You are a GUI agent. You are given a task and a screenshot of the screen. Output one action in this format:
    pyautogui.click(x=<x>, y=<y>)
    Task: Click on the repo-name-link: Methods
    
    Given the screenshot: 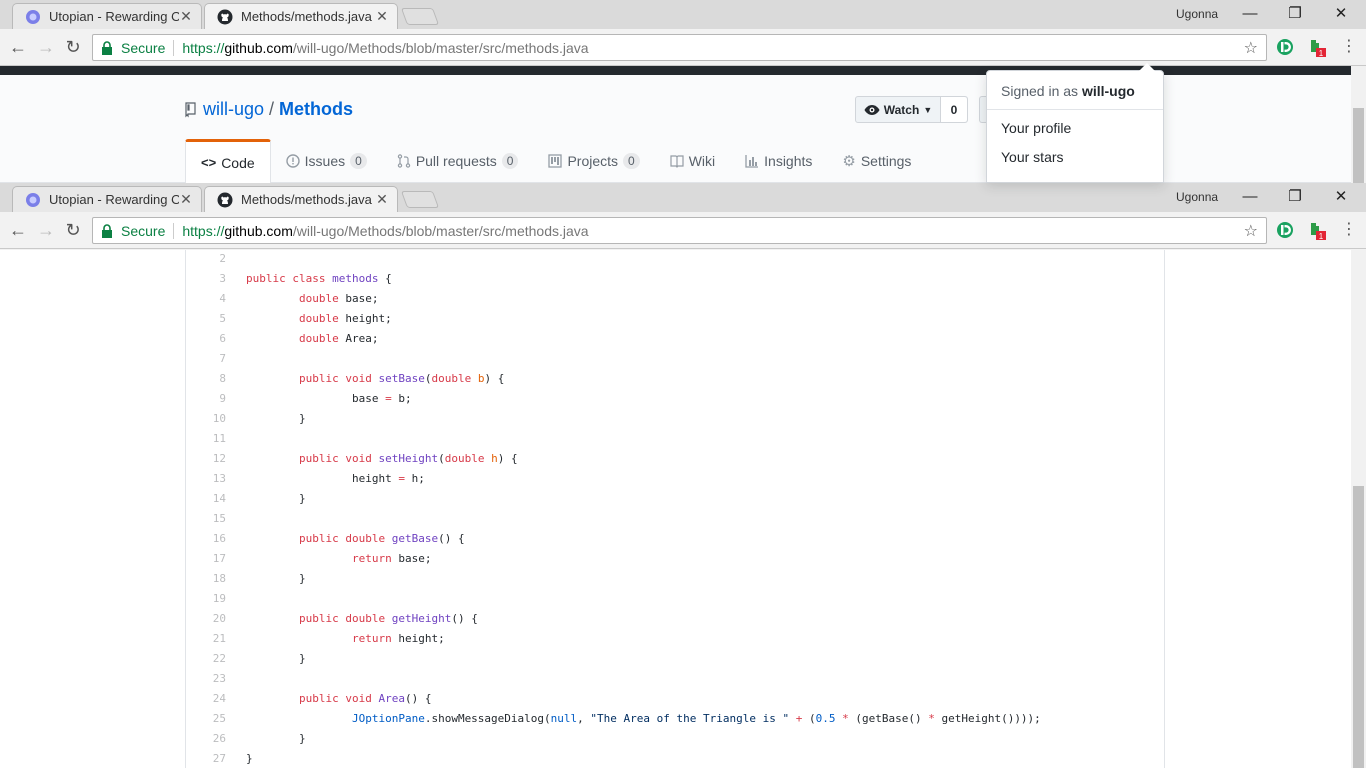 What is the action you would take?
    pyautogui.click(x=316, y=109)
    